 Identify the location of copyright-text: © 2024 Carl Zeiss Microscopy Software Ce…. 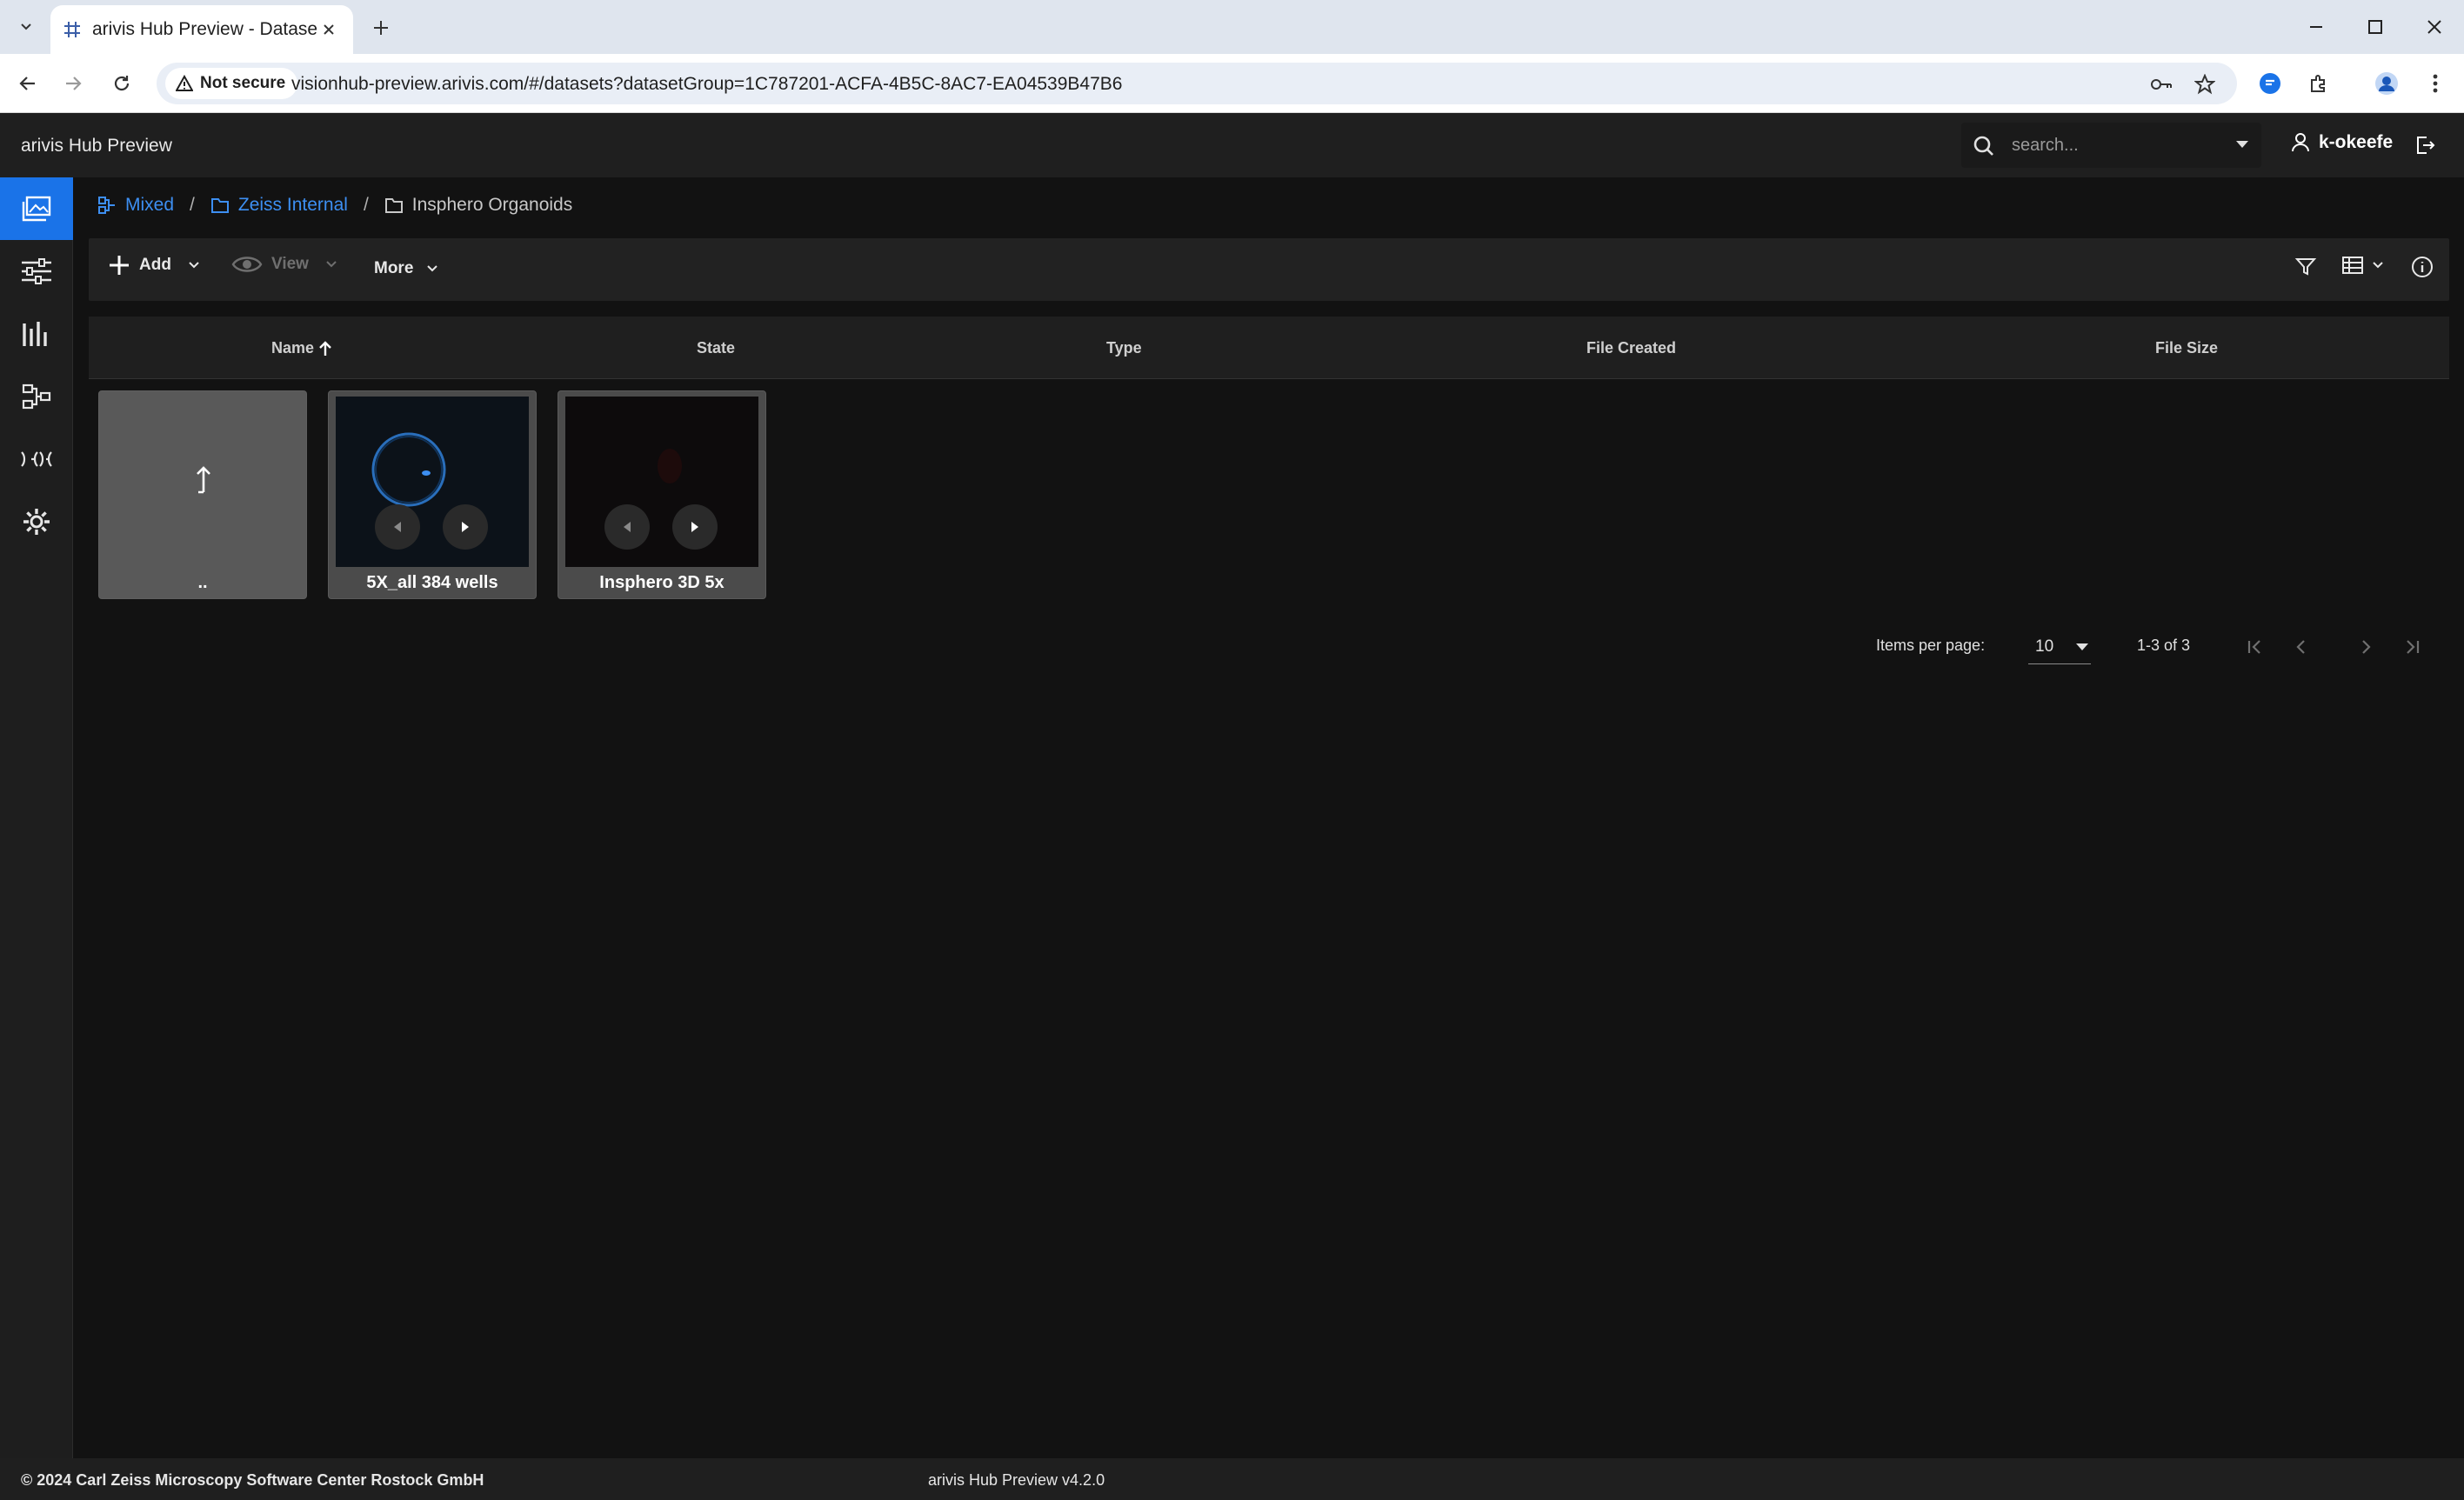
(252, 1480).